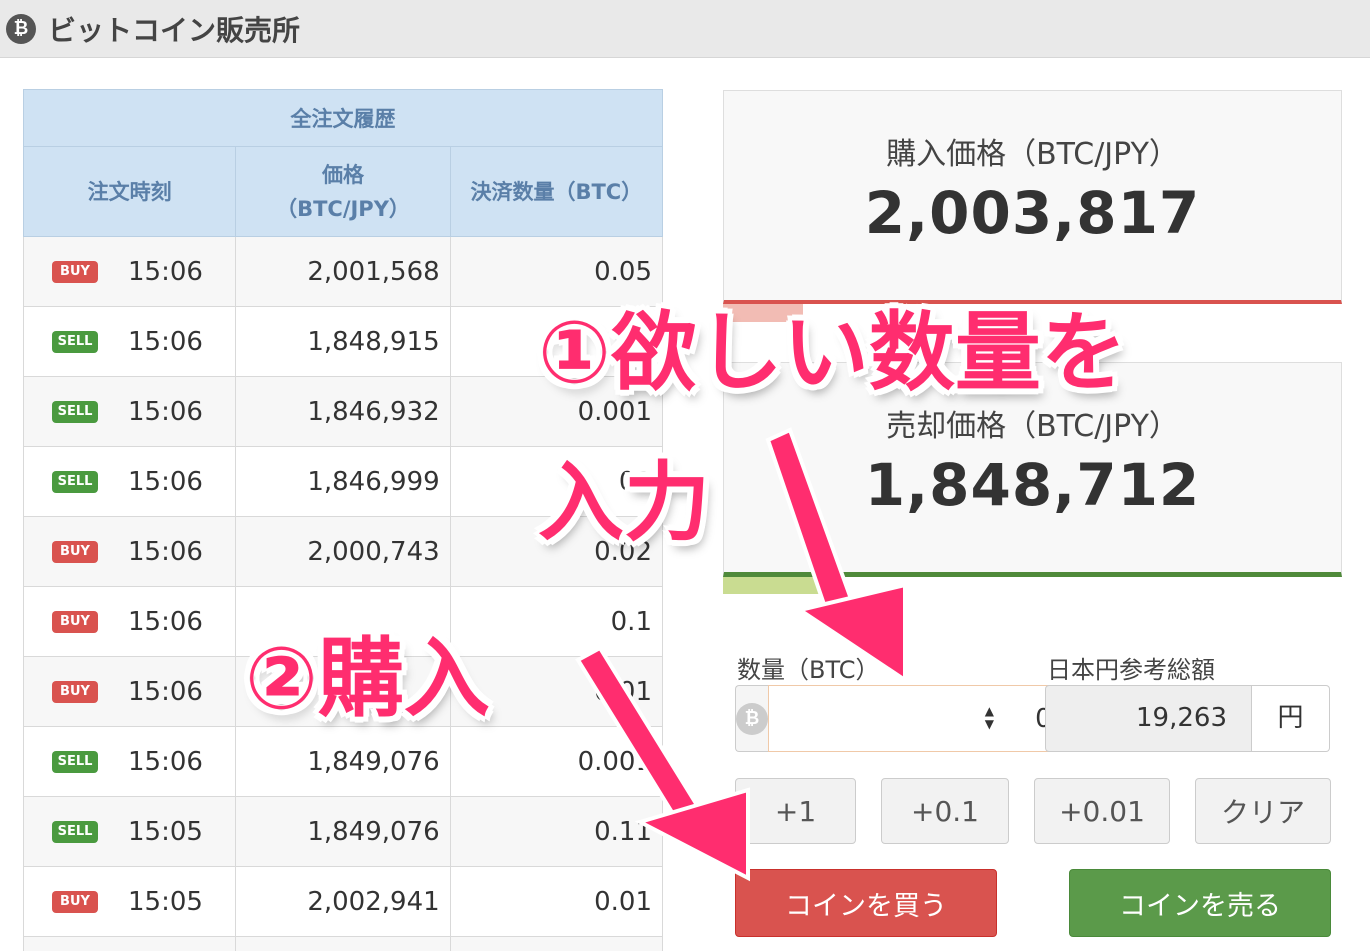  What do you see at coordinates (556, 761) in the screenshot?
I see `order-qty: 0.001` at bounding box center [556, 761].